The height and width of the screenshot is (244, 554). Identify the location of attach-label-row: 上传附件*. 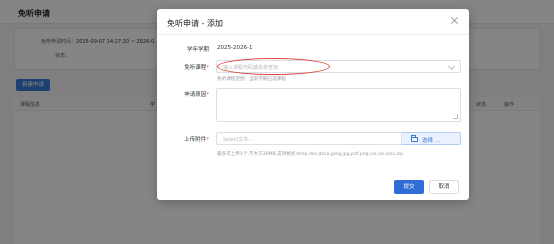
(188, 139).